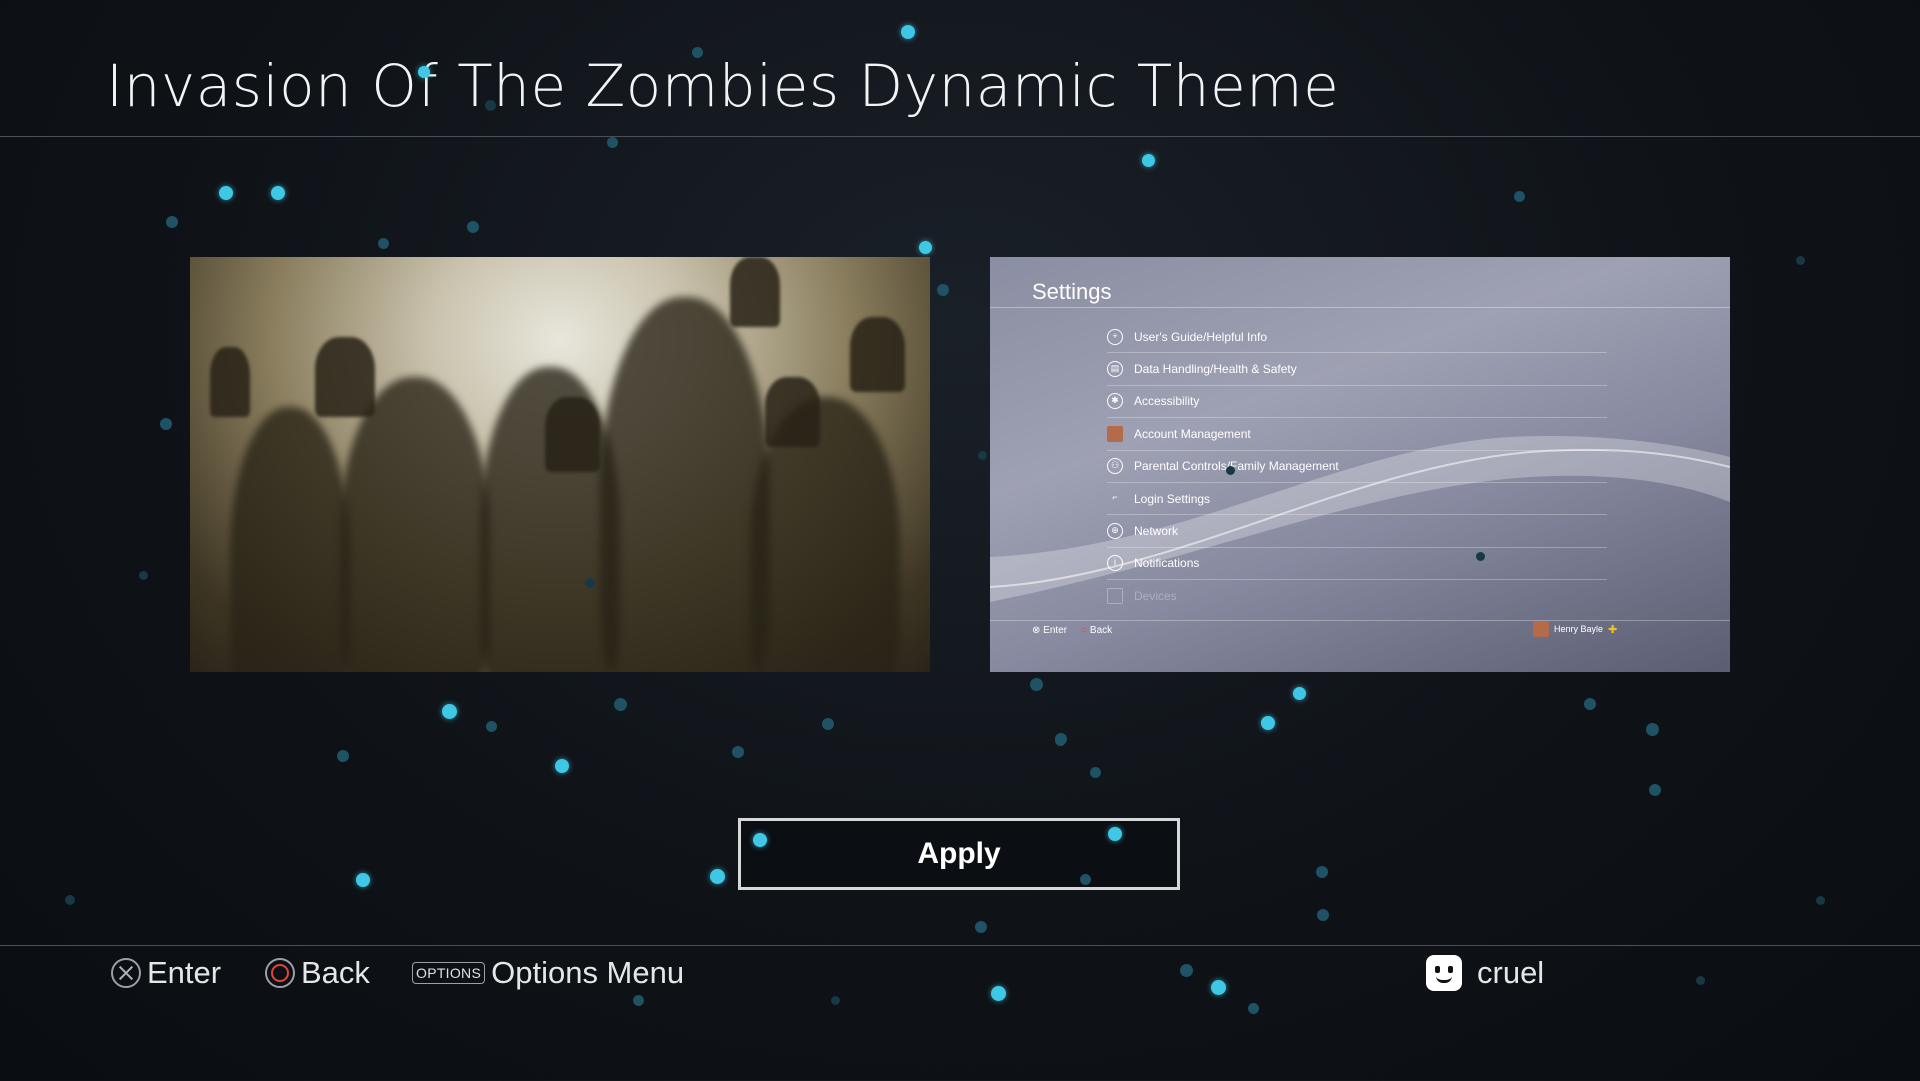 The height and width of the screenshot is (1081, 1920). Describe the element at coordinates (1155, 595) in the screenshot. I see `menu-item-label: Devices` at that location.